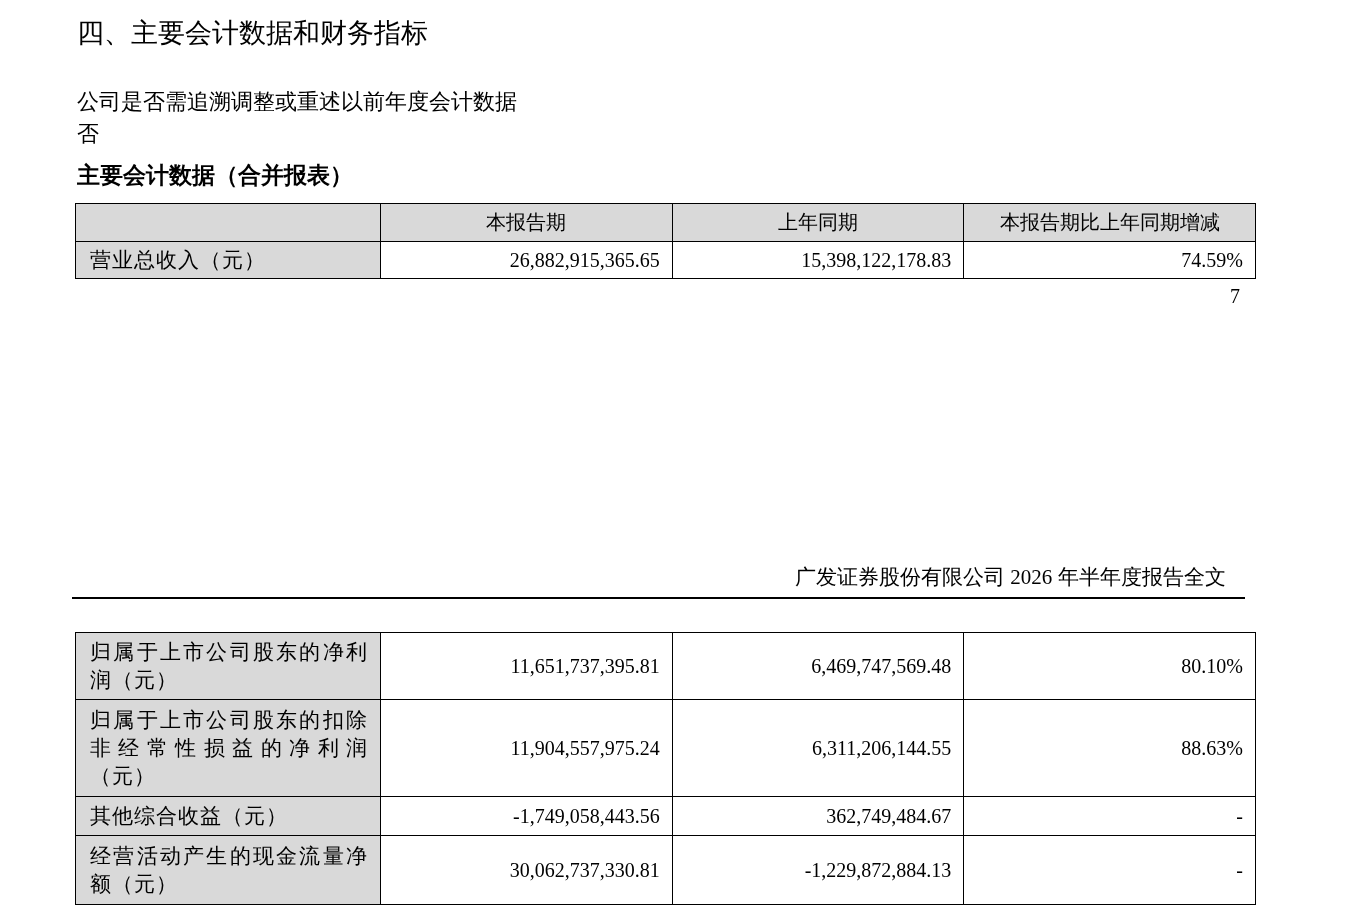 This screenshot has width=1364, height=912. I want to click on table-cell: 88.63%, so click(1109, 748).